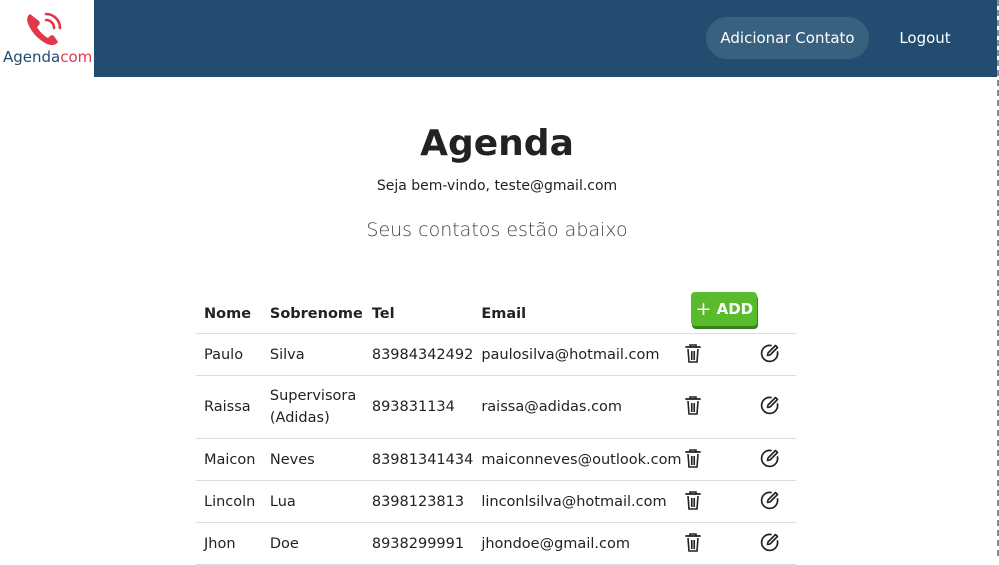 Image resolution: width=999 pixels, height=565 pixels. What do you see at coordinates (228, 314) in the screenshot?
I see `column-header-nome: Nome` at bounding box center [228, 314].